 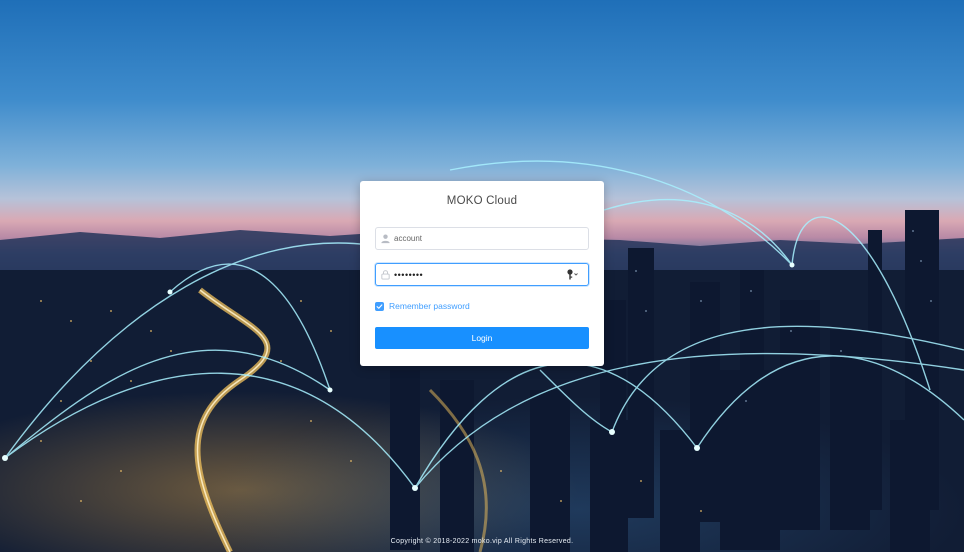 I want to click on login-card: MOKO Cloud Remember password Login, so click(x=482, y=273).